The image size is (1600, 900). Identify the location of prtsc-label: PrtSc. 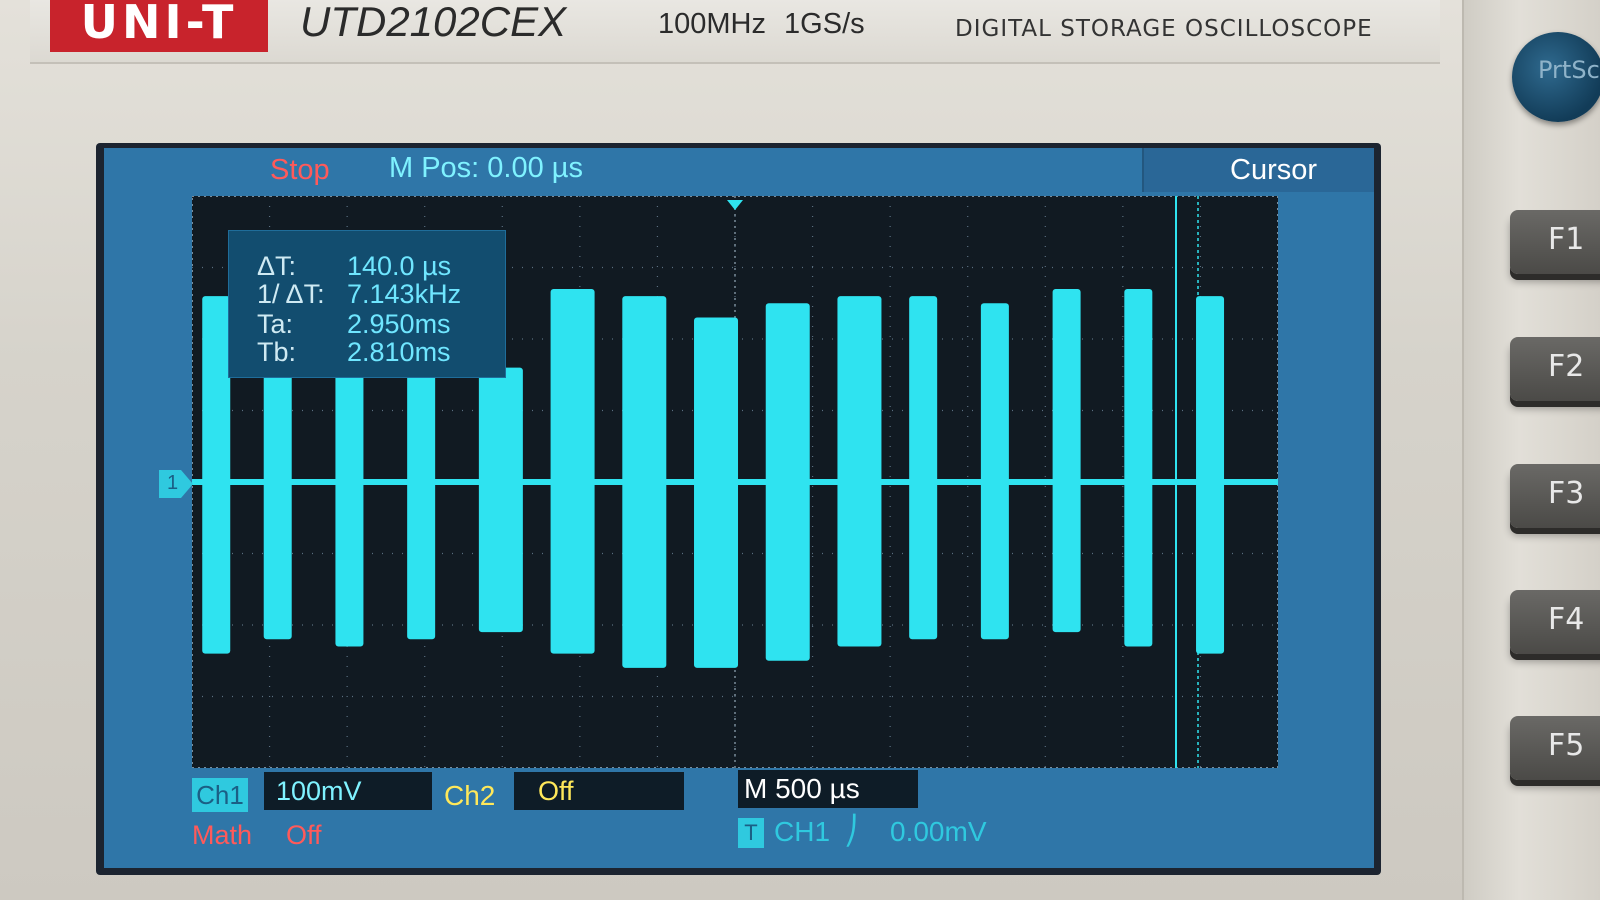
(1569, 70).